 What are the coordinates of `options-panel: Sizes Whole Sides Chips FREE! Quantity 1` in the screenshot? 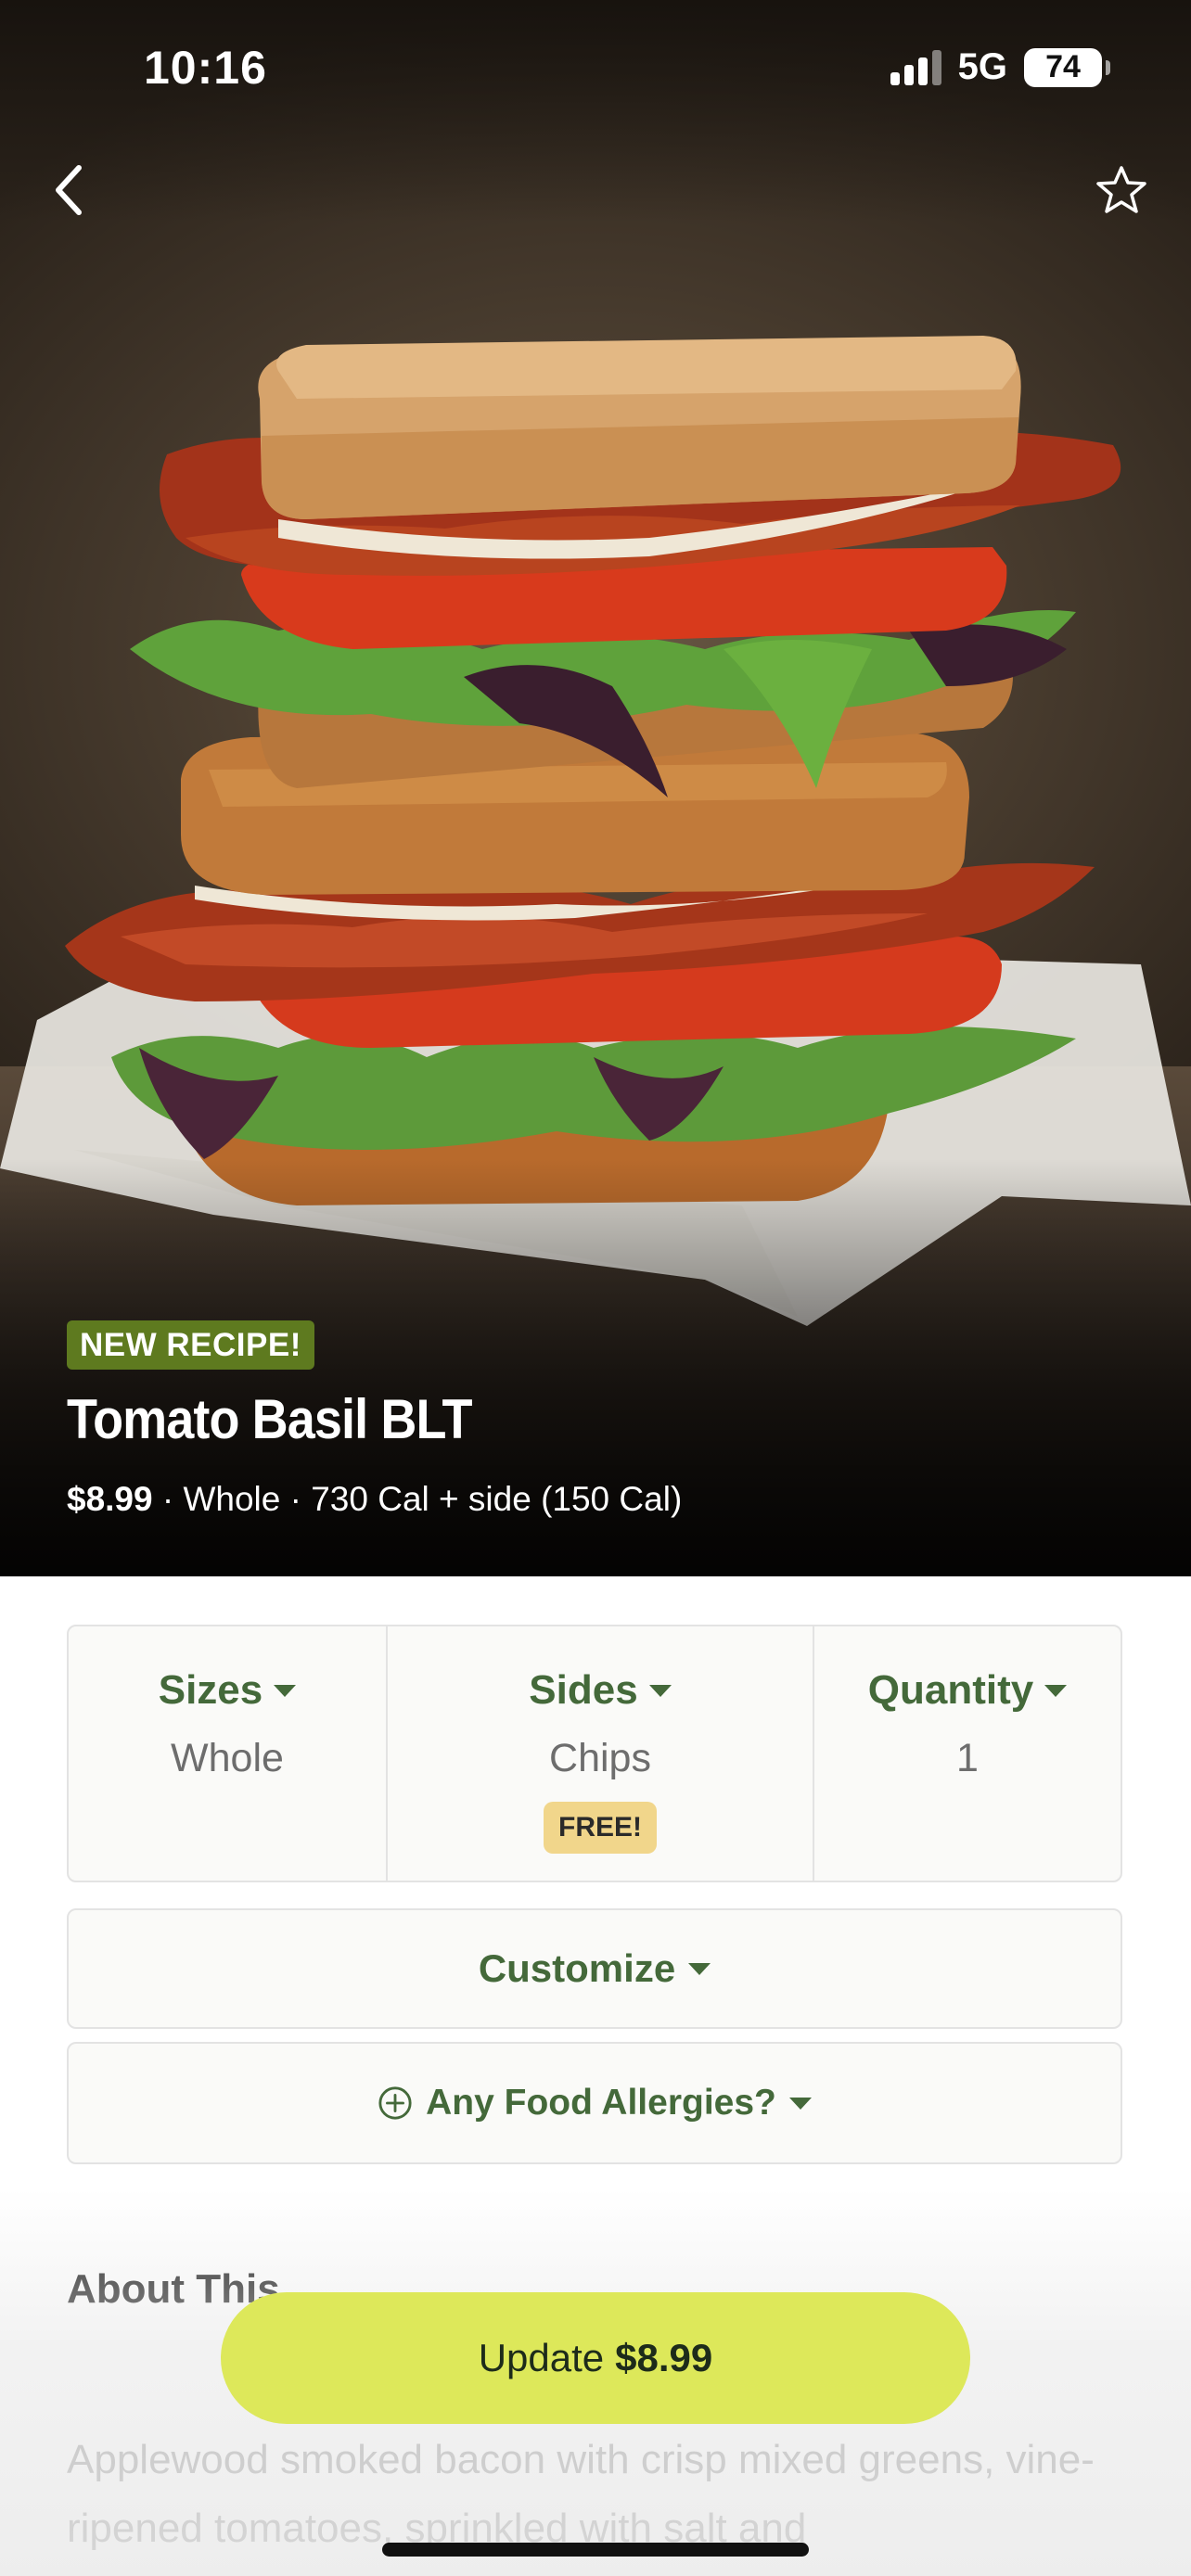 It's located at (594, 1753).